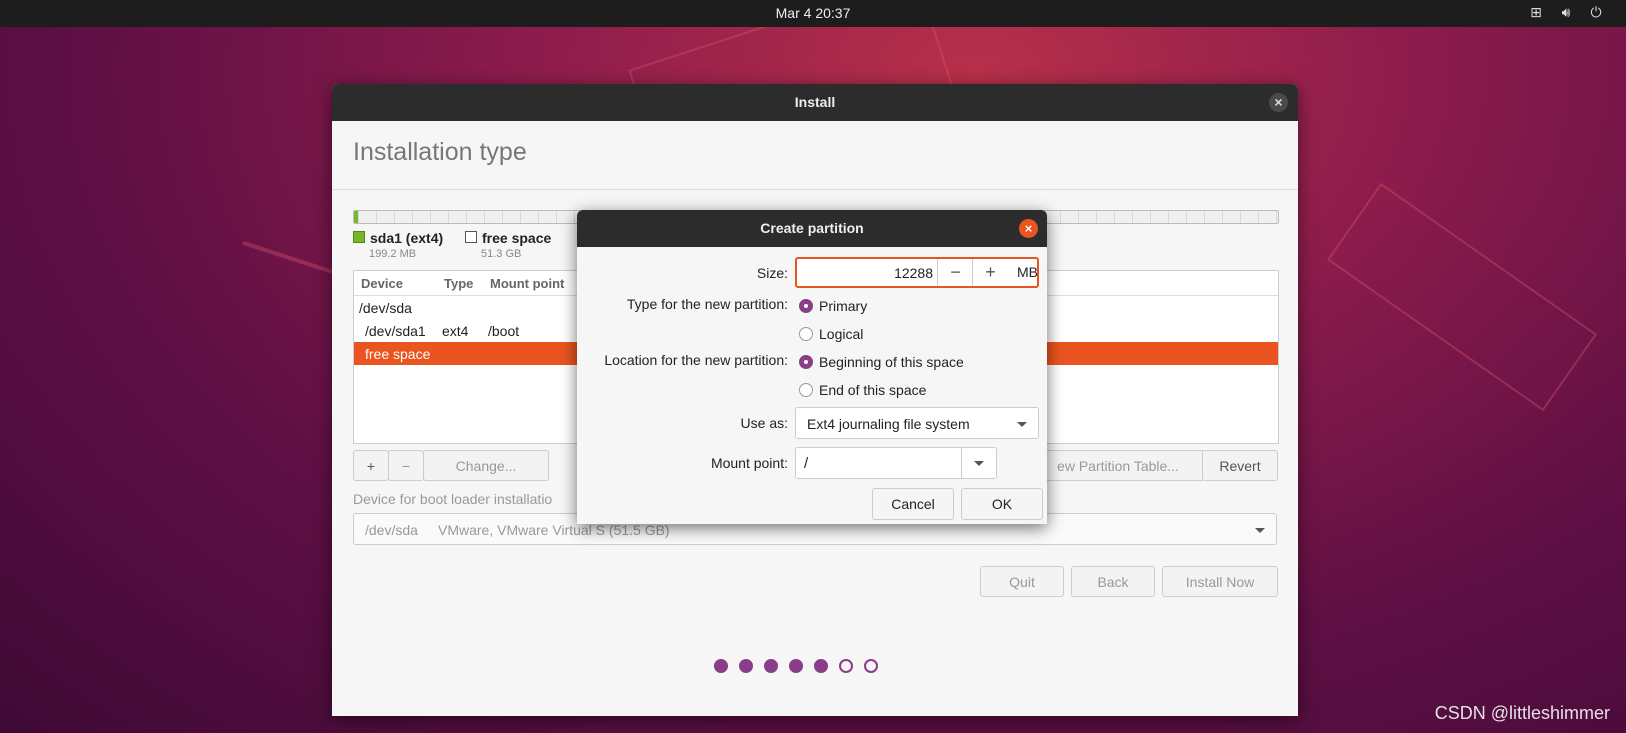 This screenshot has width=1626, height=733. I want to click on use-as-label: Use as:, so click(764, 423).